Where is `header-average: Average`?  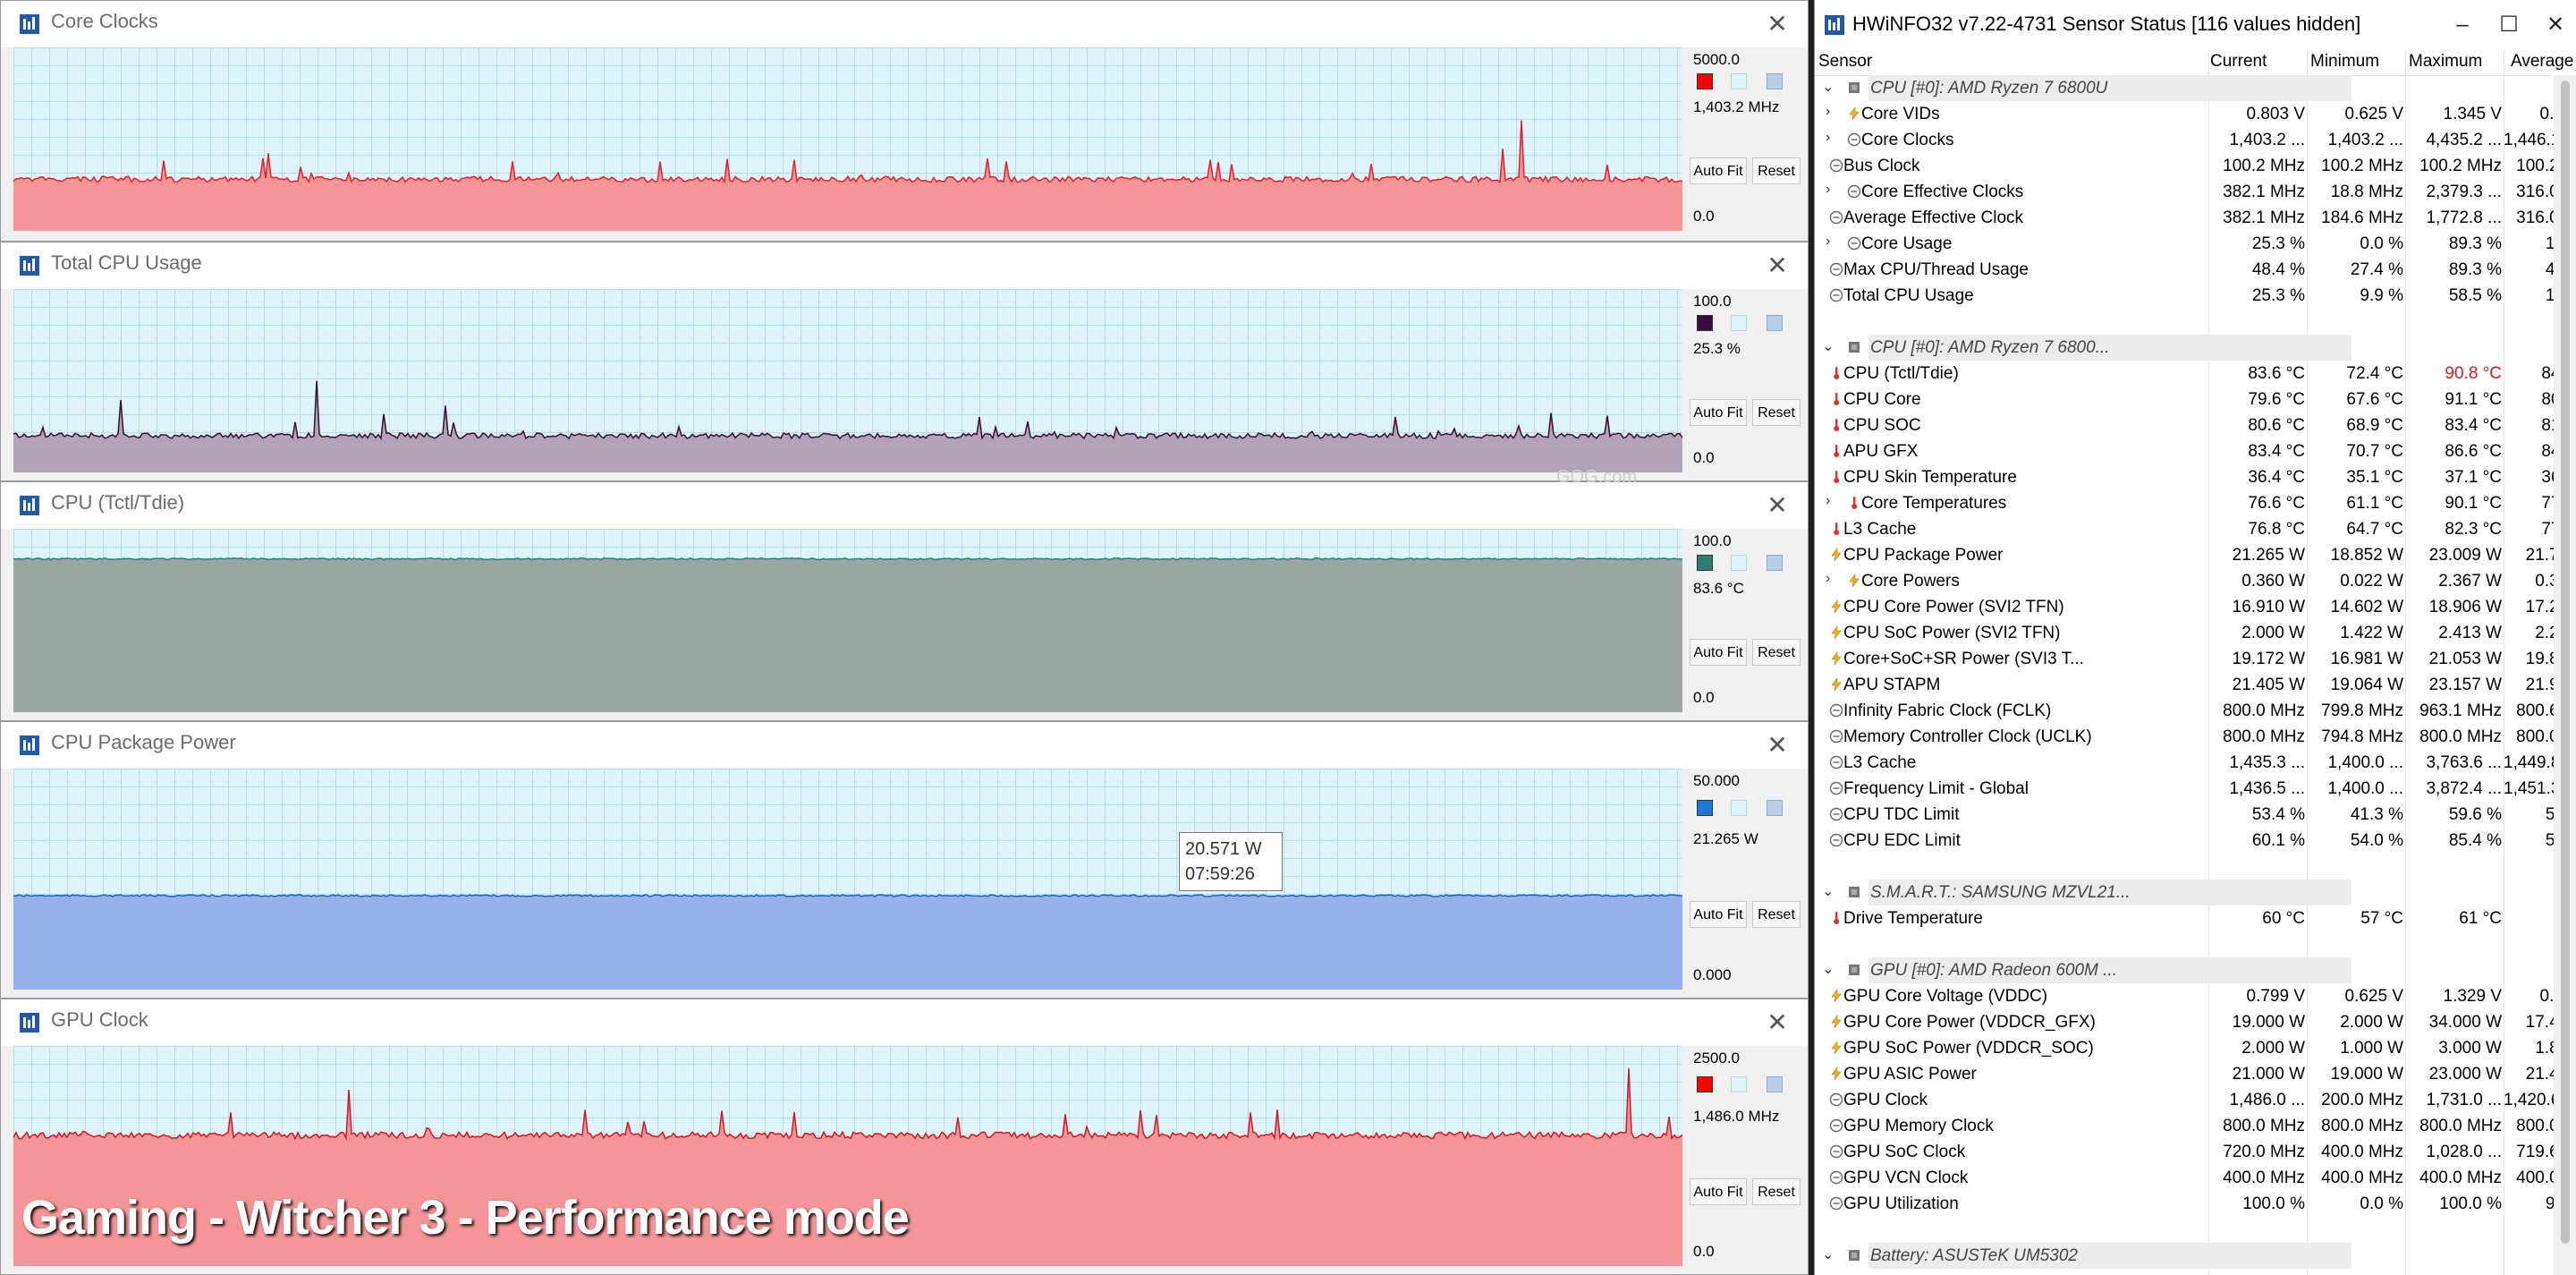
header-average: Average is located at coordinates (2542, 62).